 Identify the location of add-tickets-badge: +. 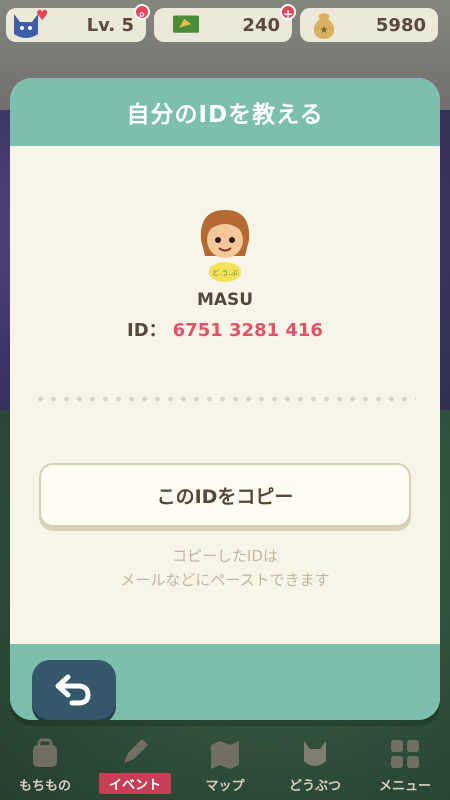
(288, 12).